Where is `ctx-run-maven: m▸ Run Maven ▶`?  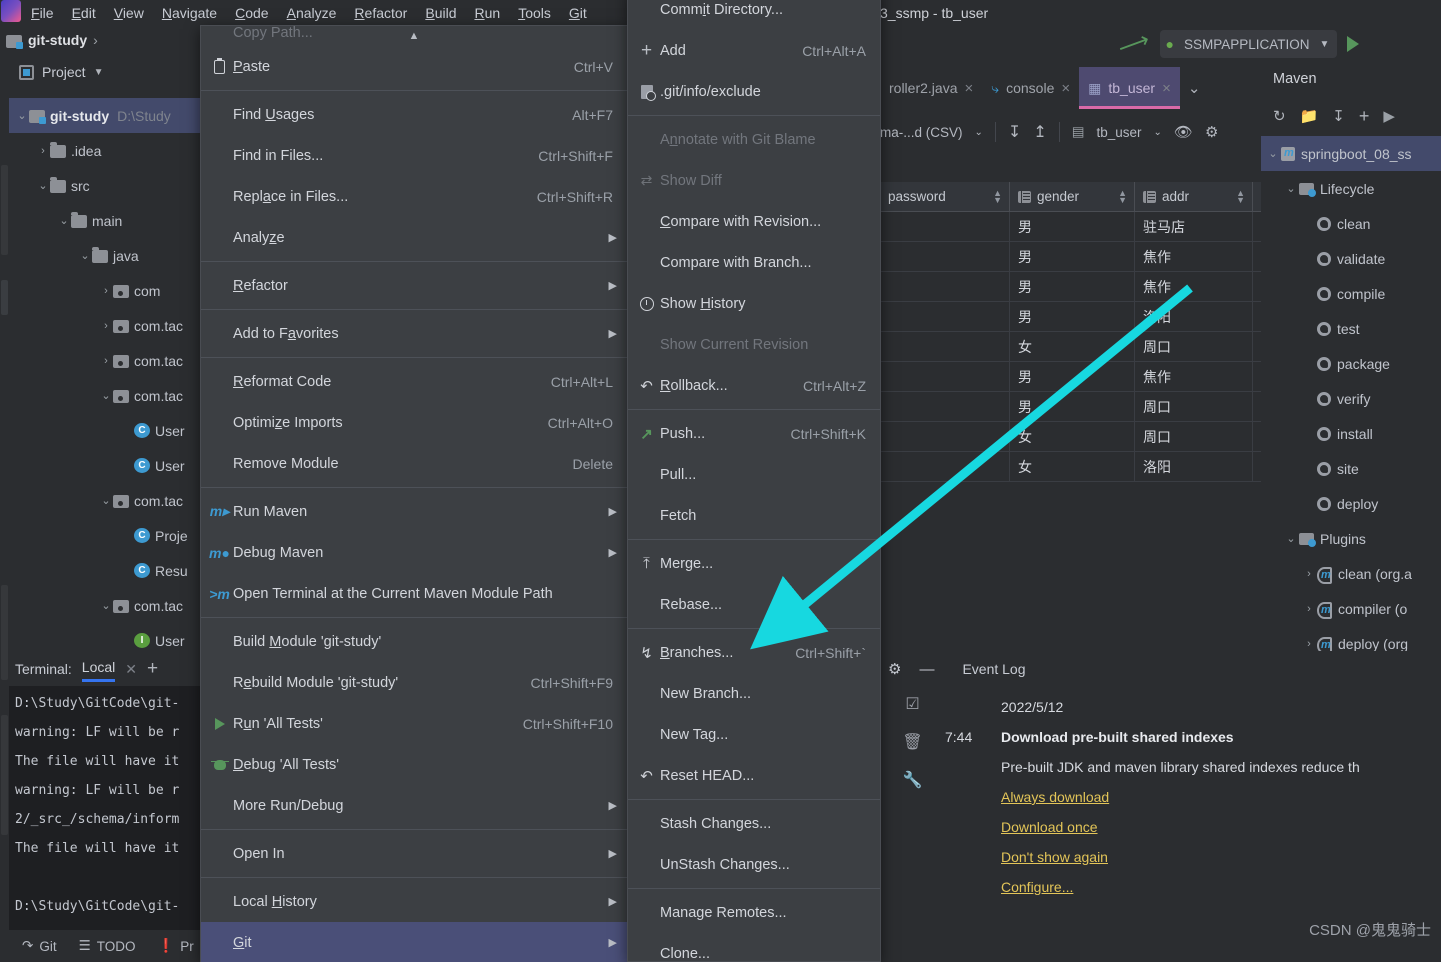
ctx-run-maven: m▸ Run Maven ▶ is located at coordinates (414, 511).